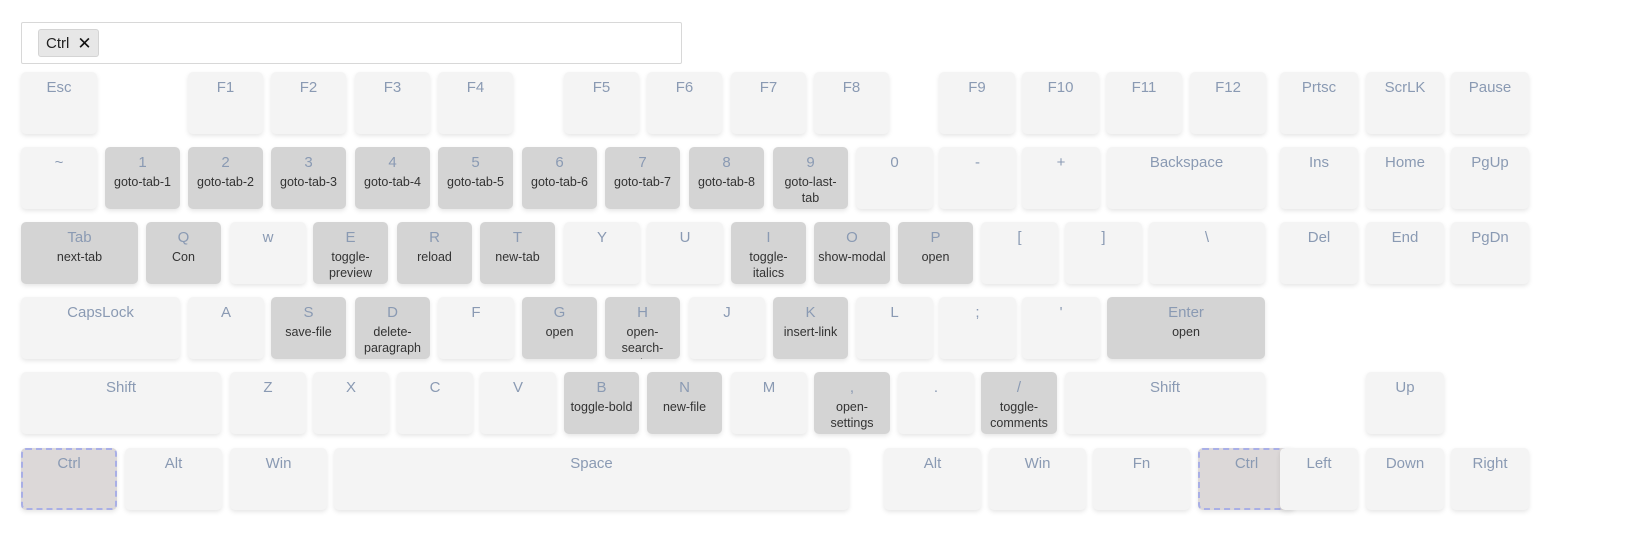 This screenshot has height=546, width=1625. I want to click on key-lwin: Win, so click(278, 479).